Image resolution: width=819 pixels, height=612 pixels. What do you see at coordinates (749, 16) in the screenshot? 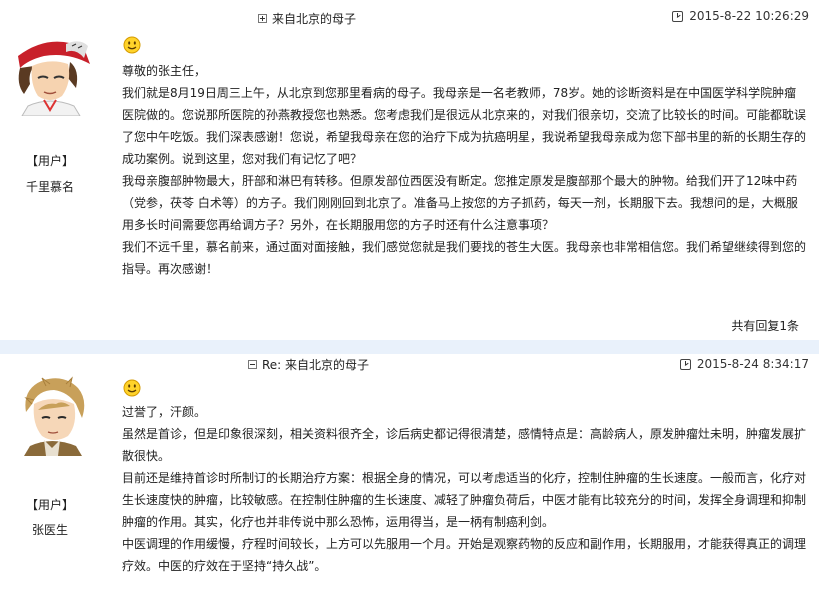
I see `post-timestamp: 2015-8-22 10:26:29` at bounding box center [749, 16].